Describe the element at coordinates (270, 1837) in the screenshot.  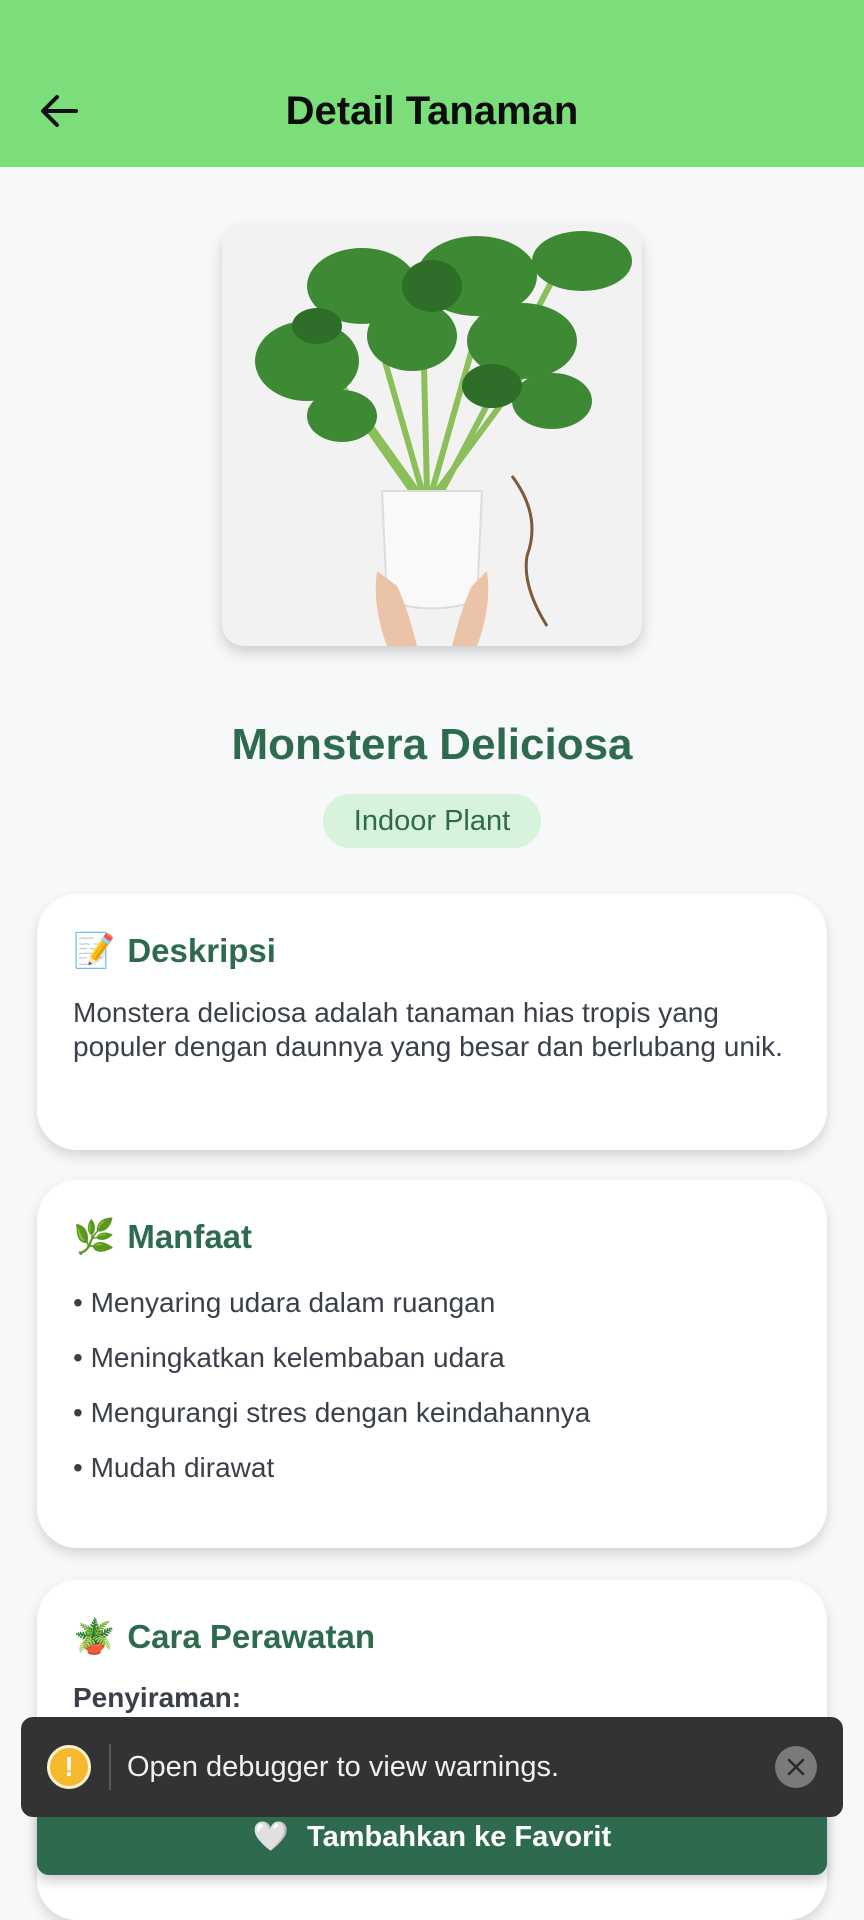
I see `heart-icon: 🤍` at that location.